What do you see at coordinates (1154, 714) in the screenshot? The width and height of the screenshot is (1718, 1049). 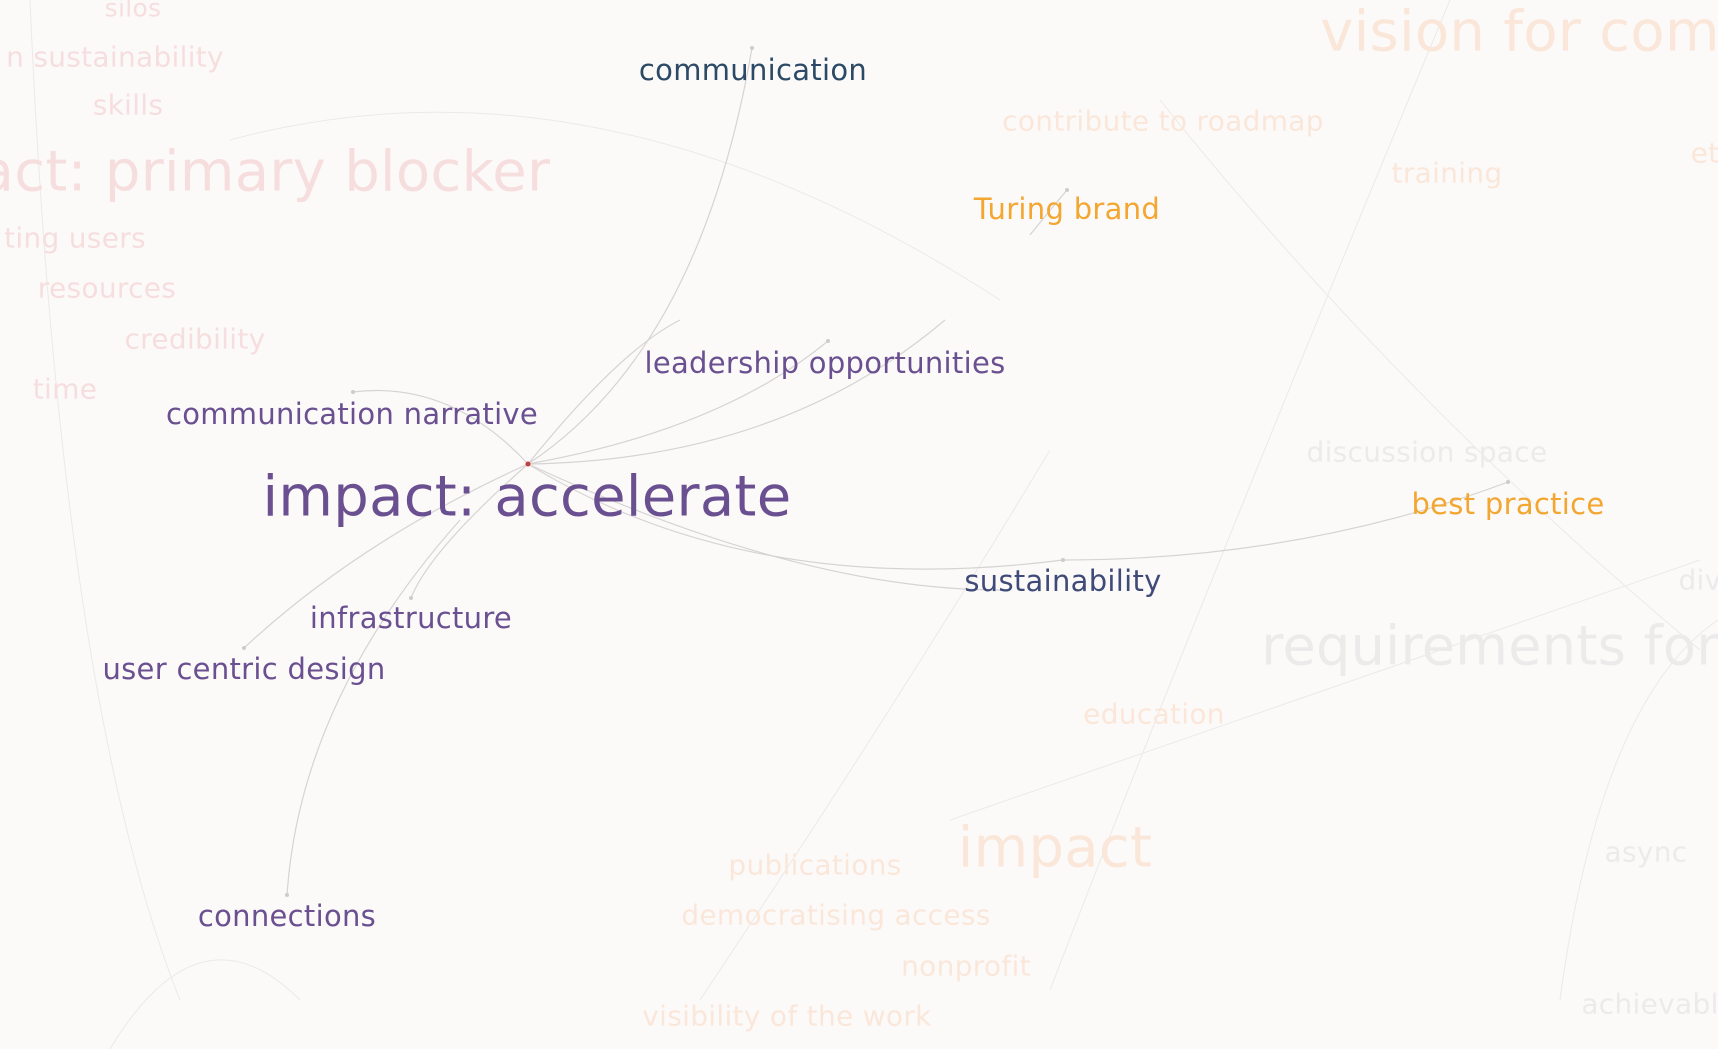 I see `node-education: education` at bounding box center [1154, 714].